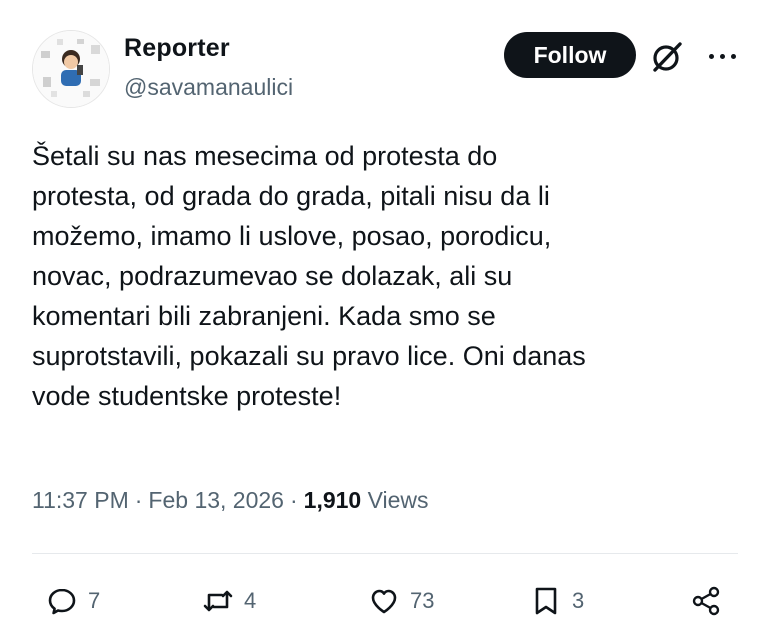 The width and height of the screenshot is (770, 640). Describe the element at coordinates (250, 600) in the screenshot. I see `repost-count: 4` at that location.